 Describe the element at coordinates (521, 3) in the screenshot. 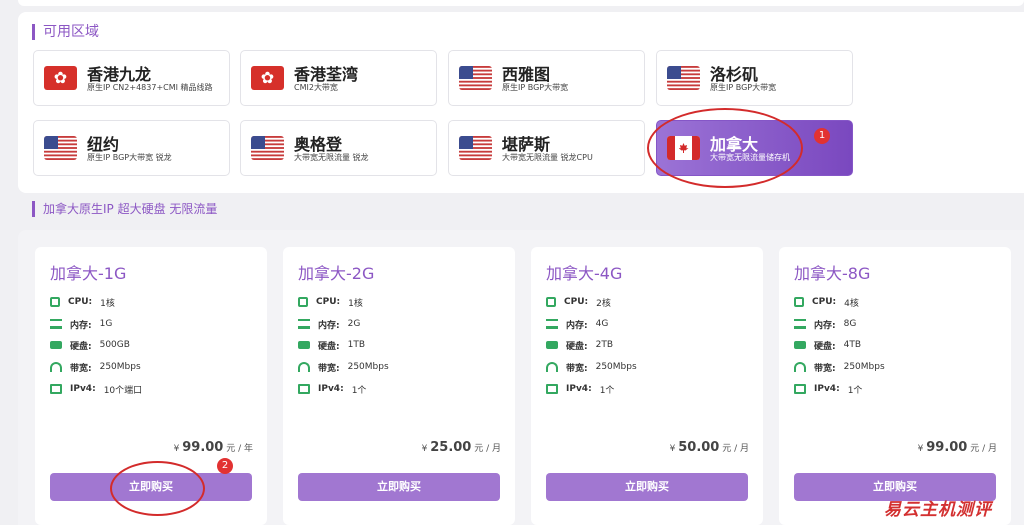

I see `top-panel-edge` at that location.